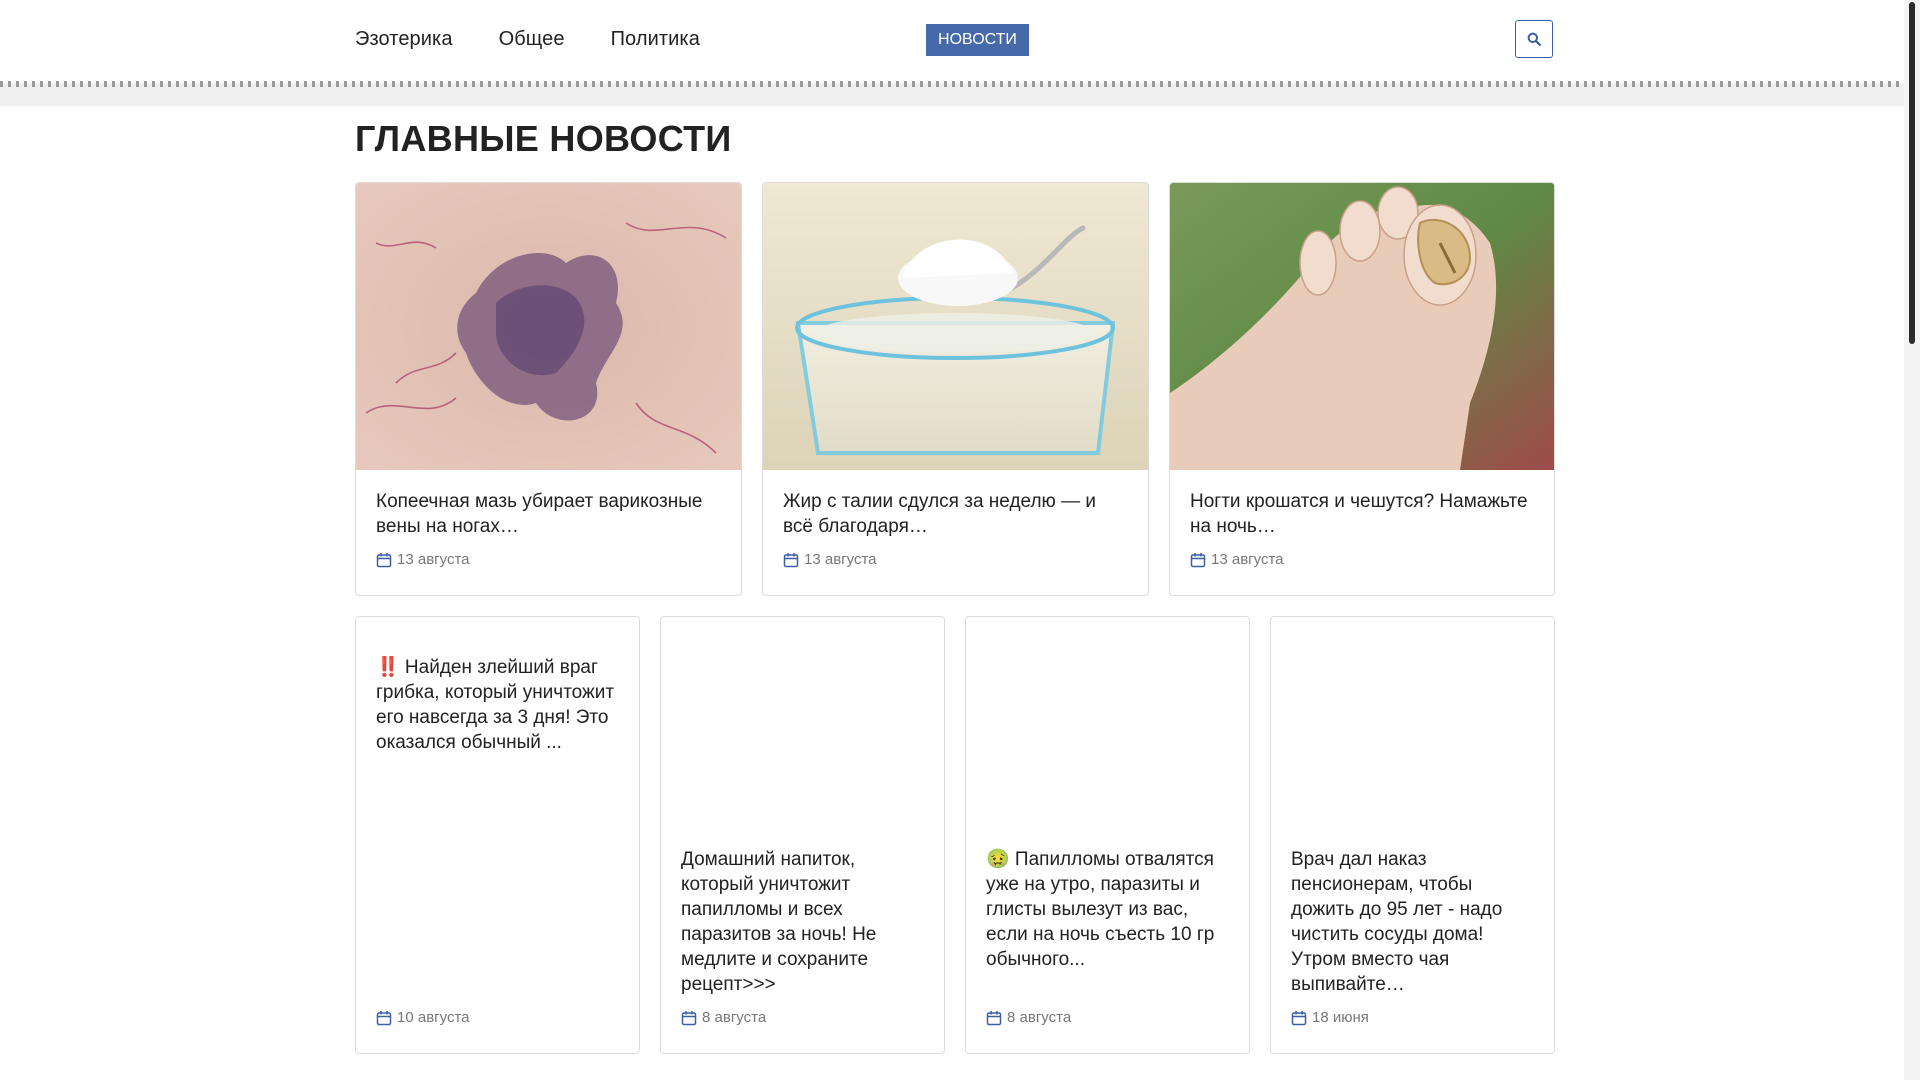 This screenshot has width=1920, height=1080. What do you see at coordinates (548, 326) in the screenshot?
I see `varicose-veins-photo` at bounding box center [548, 326].